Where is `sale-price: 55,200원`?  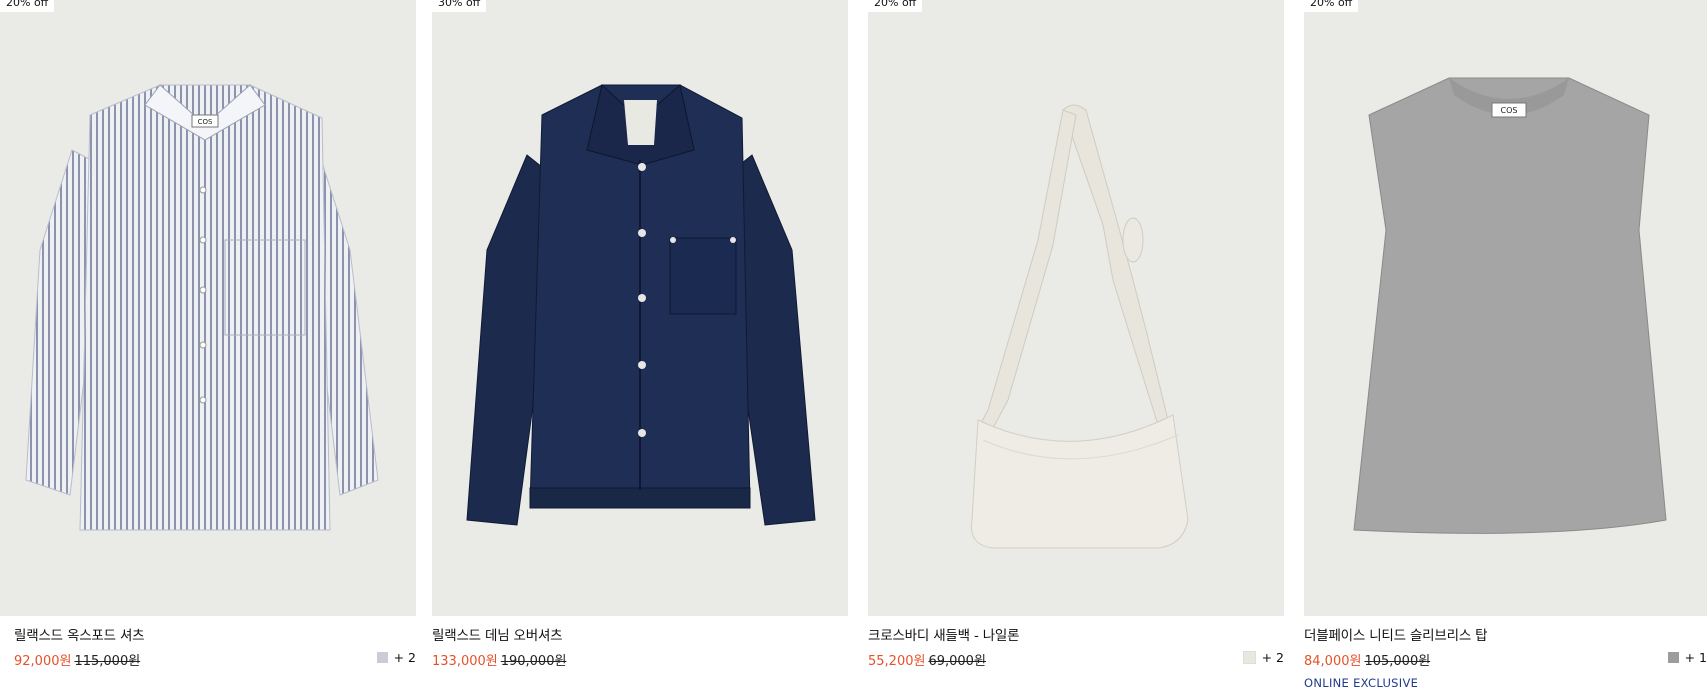 sale-price: 55,200원 is located at coordinates (897, 661).